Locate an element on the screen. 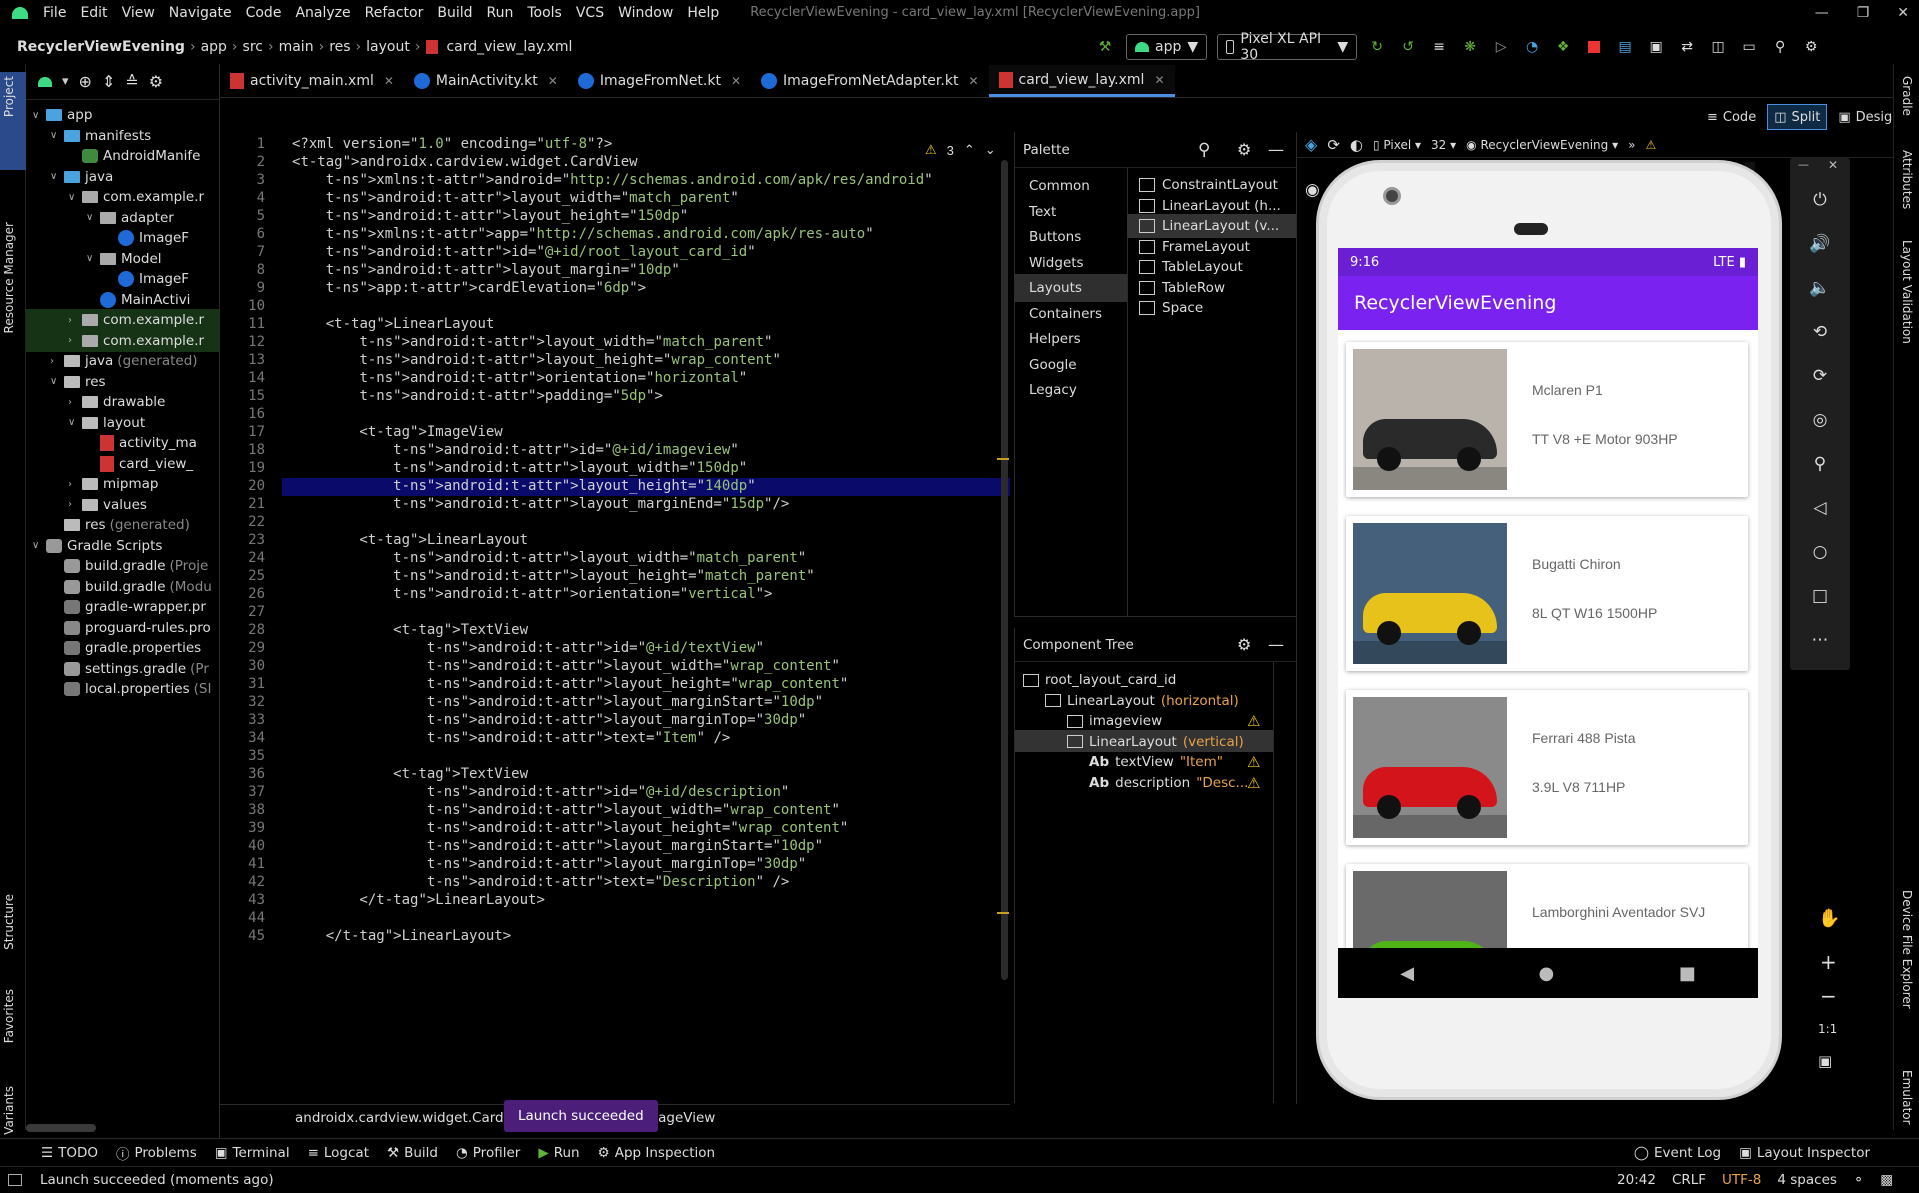 This screenshot has width=1919, height=1193. tree-item: local.properties (SI is located at coordinates (130, 689).